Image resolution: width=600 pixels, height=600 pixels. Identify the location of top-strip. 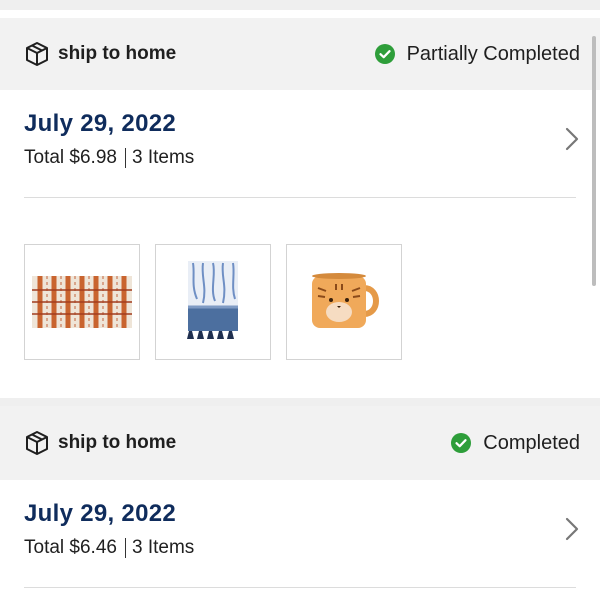
(300, 5).